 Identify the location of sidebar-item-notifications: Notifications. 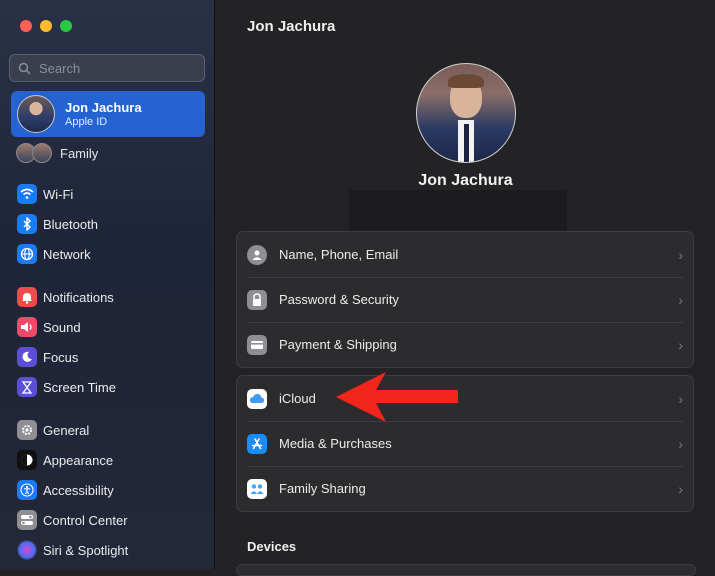
(65, 297).